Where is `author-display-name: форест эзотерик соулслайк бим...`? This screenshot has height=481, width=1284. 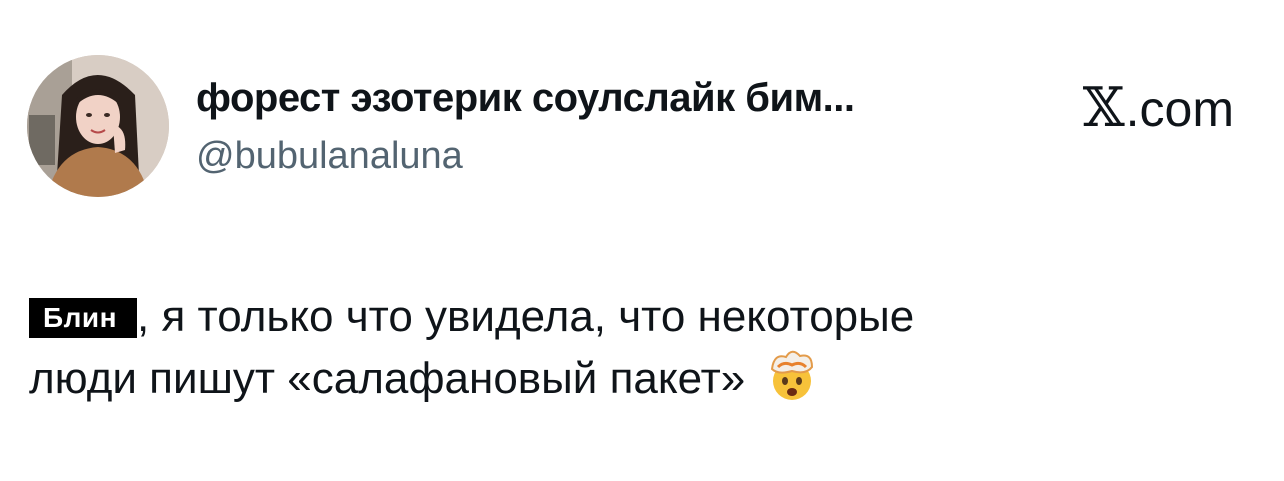 author-display-name: форест эзотерик соулслайк бим... is located at coordinates (525, 98).